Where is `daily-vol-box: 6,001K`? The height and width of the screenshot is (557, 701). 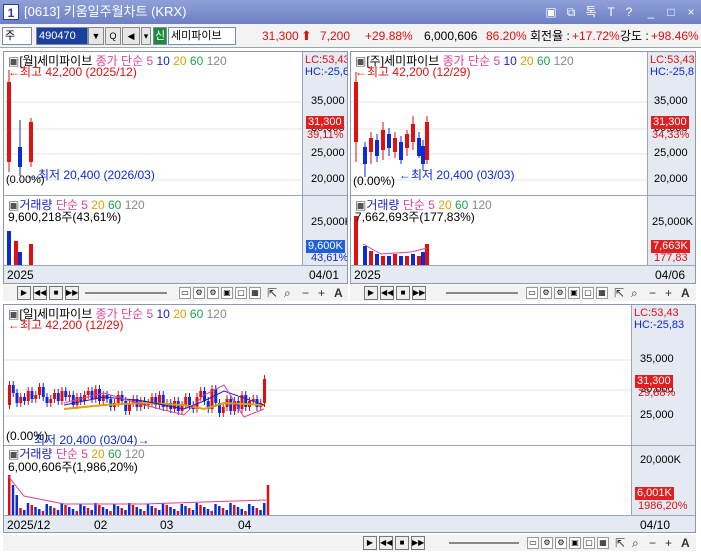 daily-vol-box: 6,001K is located at coordinates (654, 493).